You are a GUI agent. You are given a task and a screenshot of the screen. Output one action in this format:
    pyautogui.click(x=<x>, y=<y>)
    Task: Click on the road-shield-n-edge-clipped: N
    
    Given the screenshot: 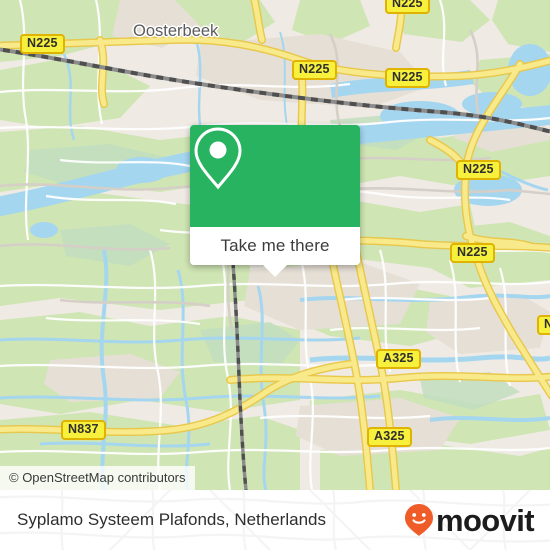 What is the action you would take?
    pyautogui.click(x=543, y=325)
    